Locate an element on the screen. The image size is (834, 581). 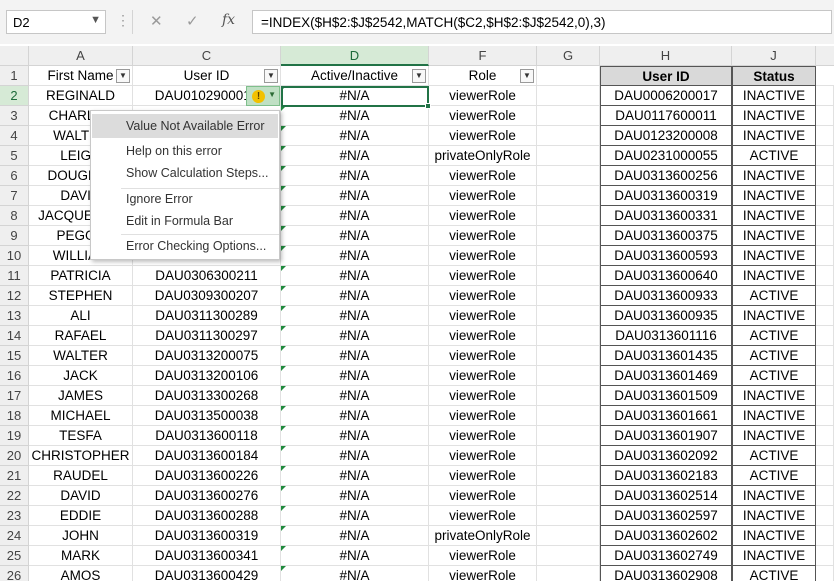
cell-lookup-user-id: DAU0313600375 is located at coordinates (666, 236).